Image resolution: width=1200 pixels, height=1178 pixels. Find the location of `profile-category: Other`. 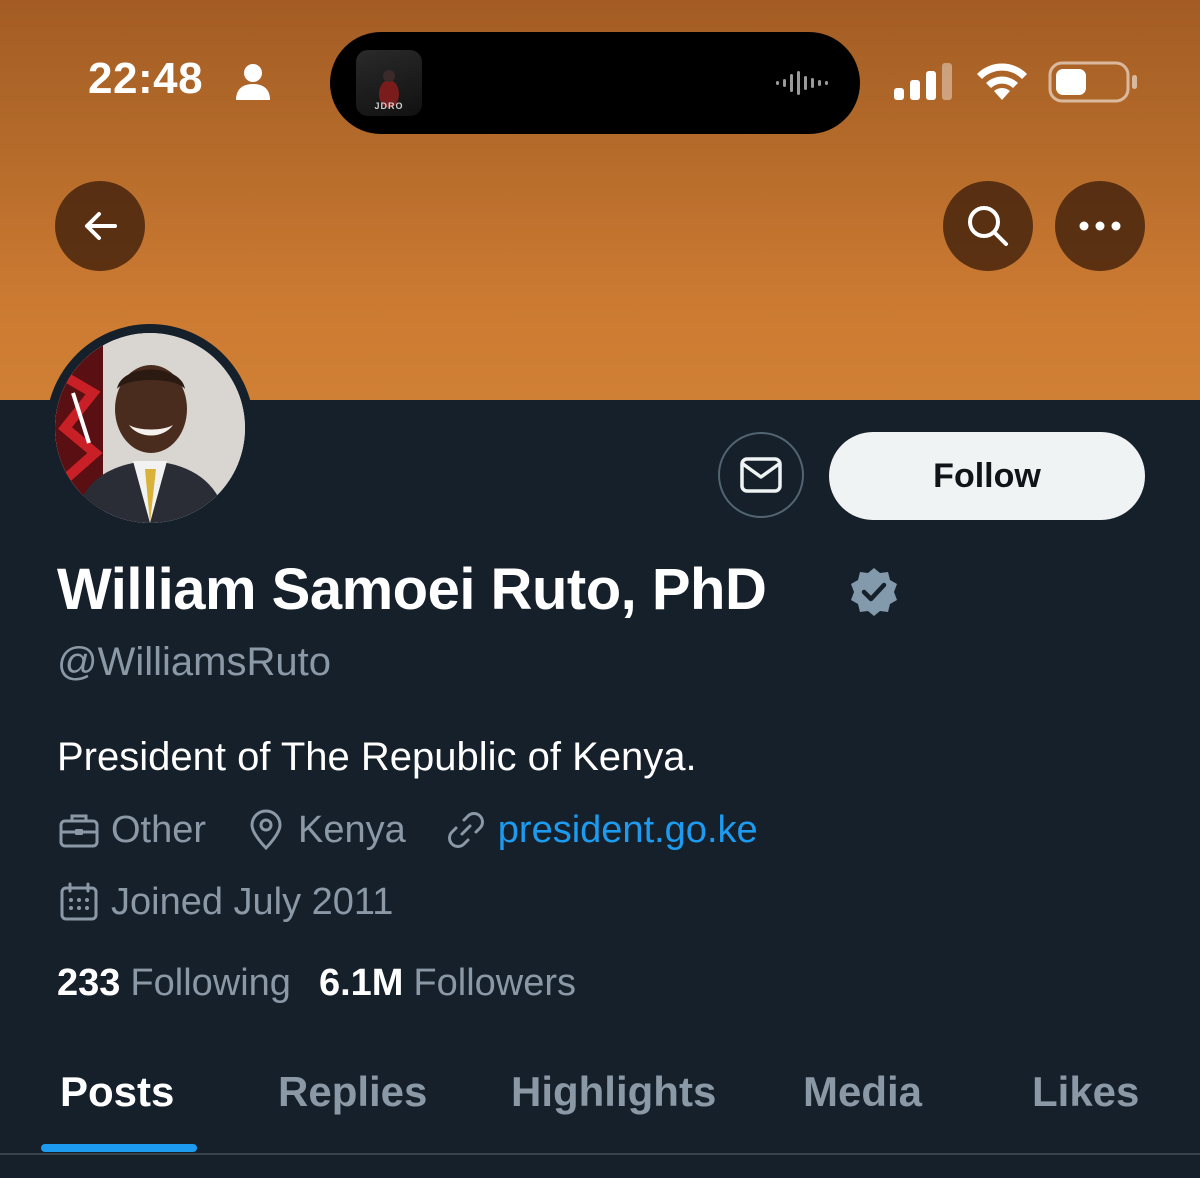

profile-category: Other is located at coordinates (131, 830).